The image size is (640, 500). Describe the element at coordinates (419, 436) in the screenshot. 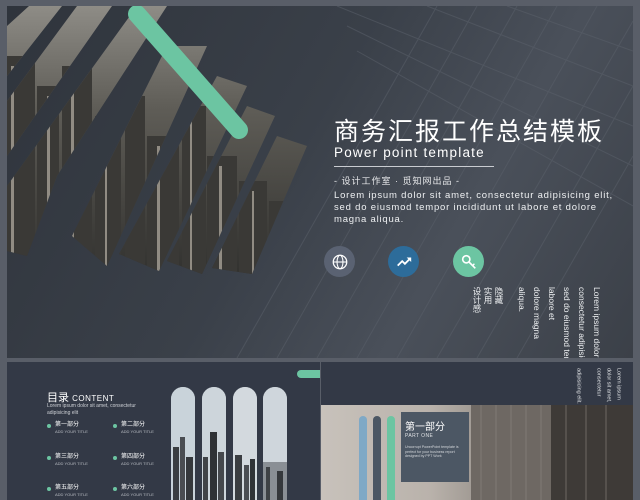

I see `part-subtitle: PART ONE` at that location.